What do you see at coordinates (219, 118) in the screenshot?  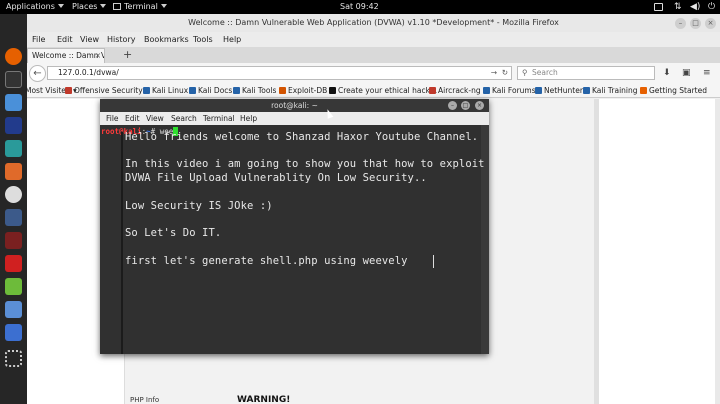 I see `terminal-menu-terminal: Terminal` at bounding box center [219, 118].